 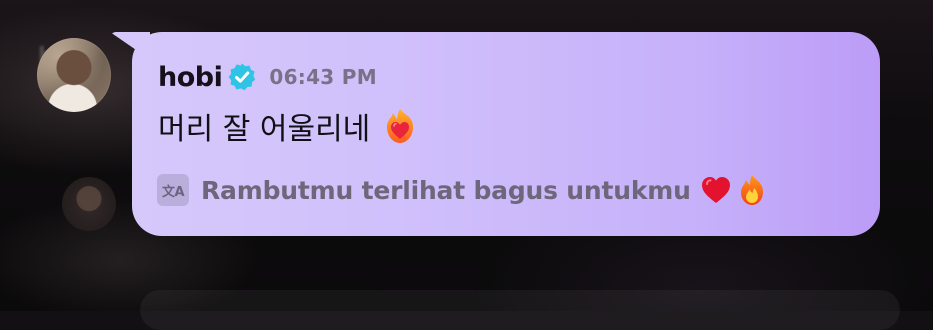 I want to click on next-message-preview, so click(x=520, y=310).